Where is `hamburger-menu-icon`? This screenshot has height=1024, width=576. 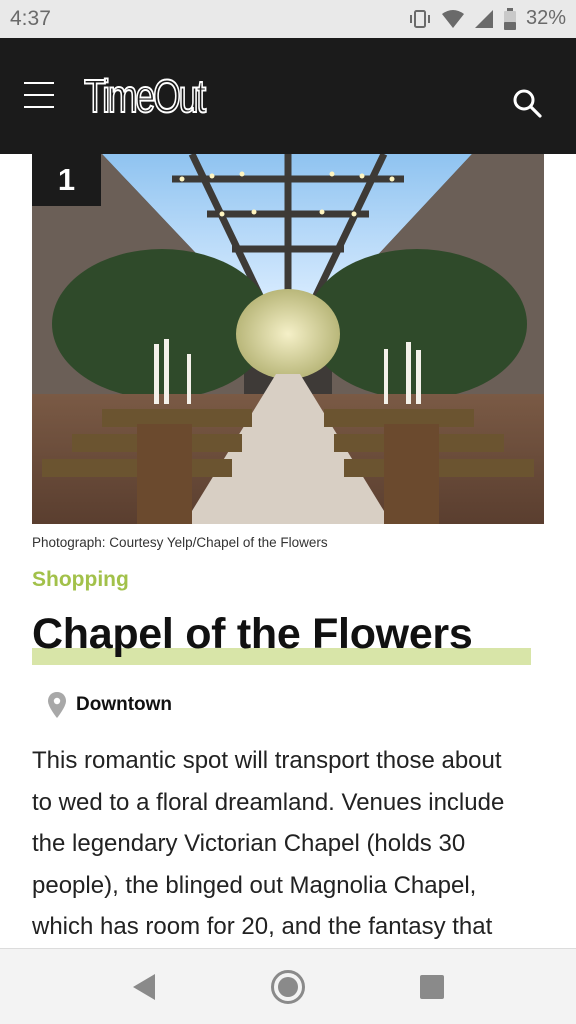 hamburger-menu-icon is located at coordinates (39, 95).